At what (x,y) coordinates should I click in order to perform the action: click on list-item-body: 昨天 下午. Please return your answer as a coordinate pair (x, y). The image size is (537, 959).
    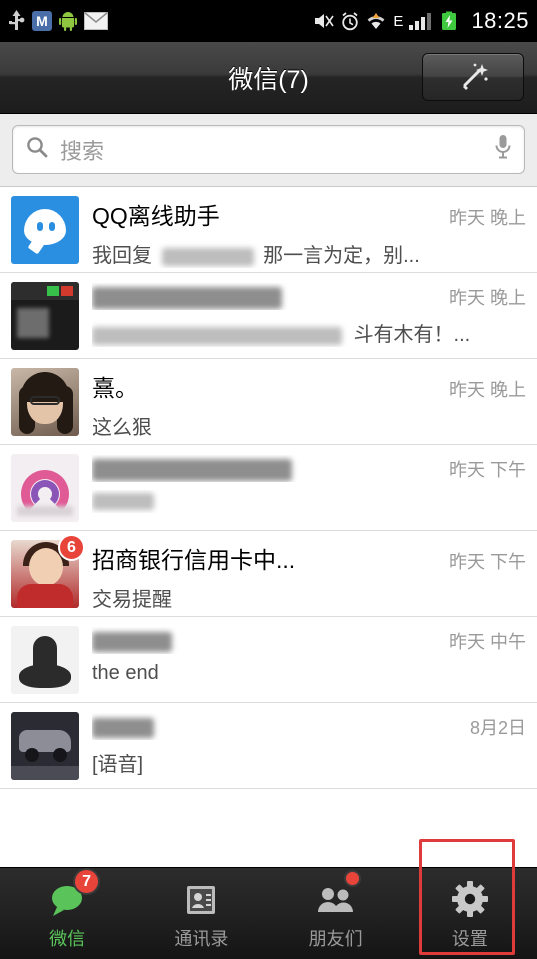
    Looking at the image, I should click on (309, 483).